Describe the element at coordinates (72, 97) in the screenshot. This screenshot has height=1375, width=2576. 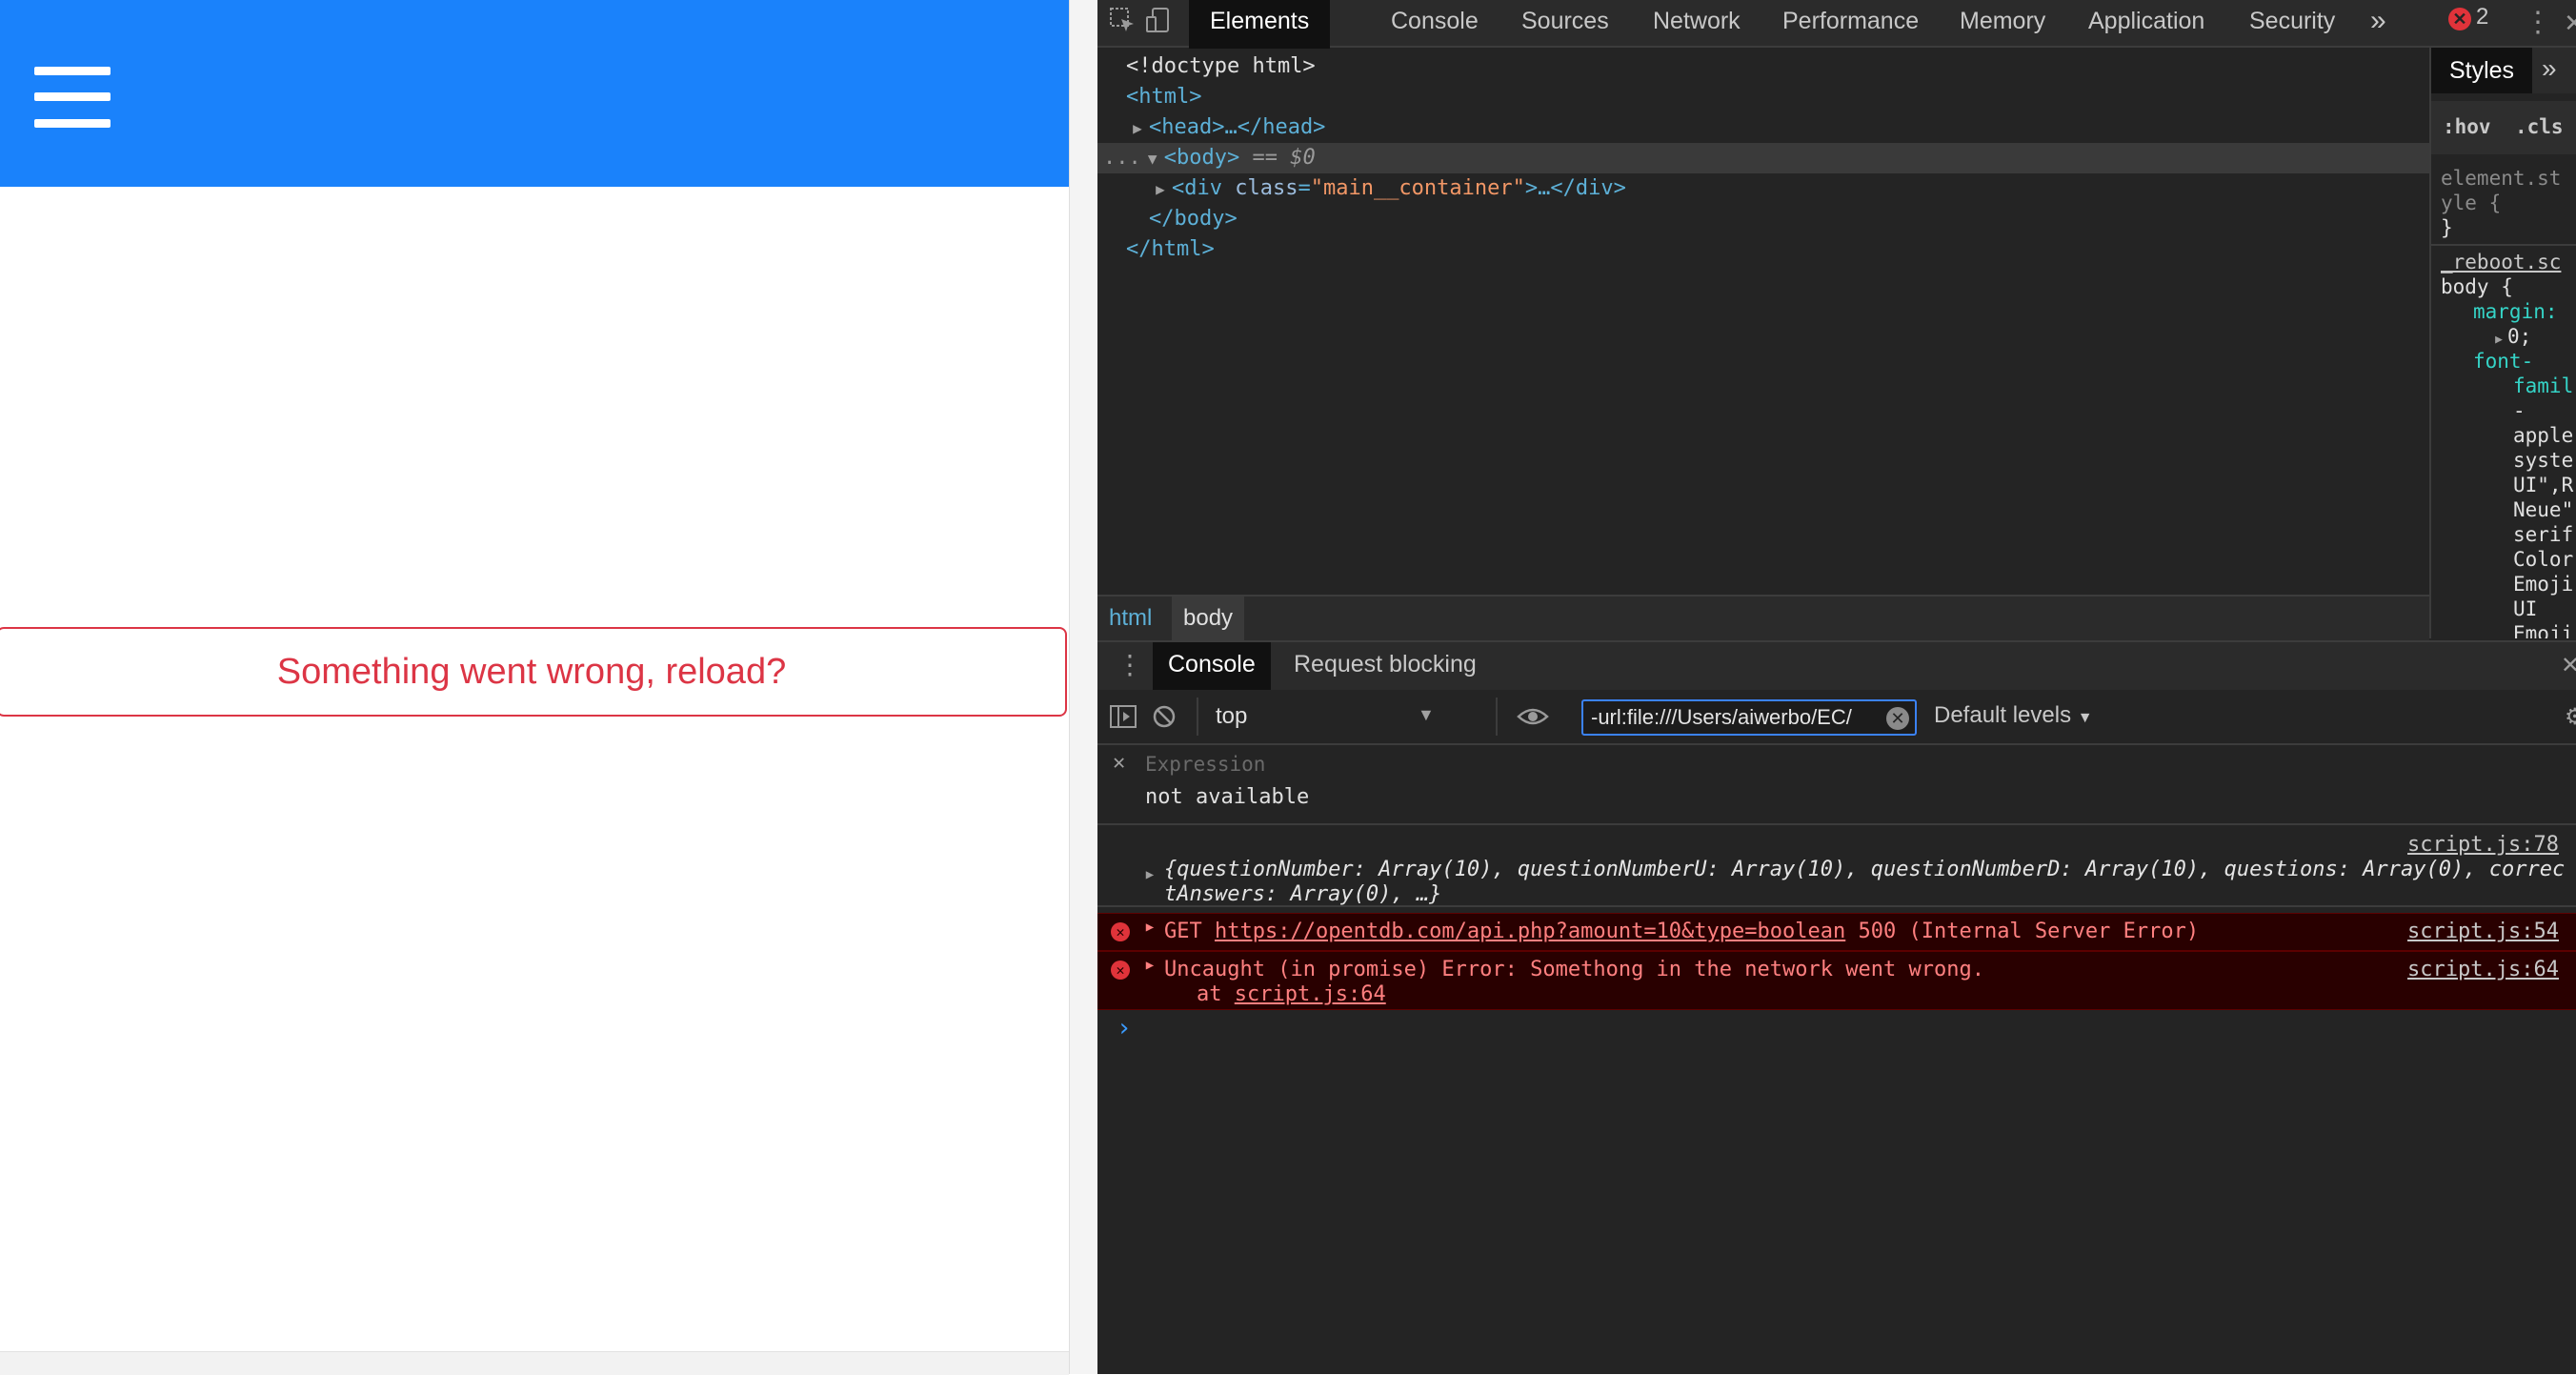
I see `hamburger-menu-icon` at that location.